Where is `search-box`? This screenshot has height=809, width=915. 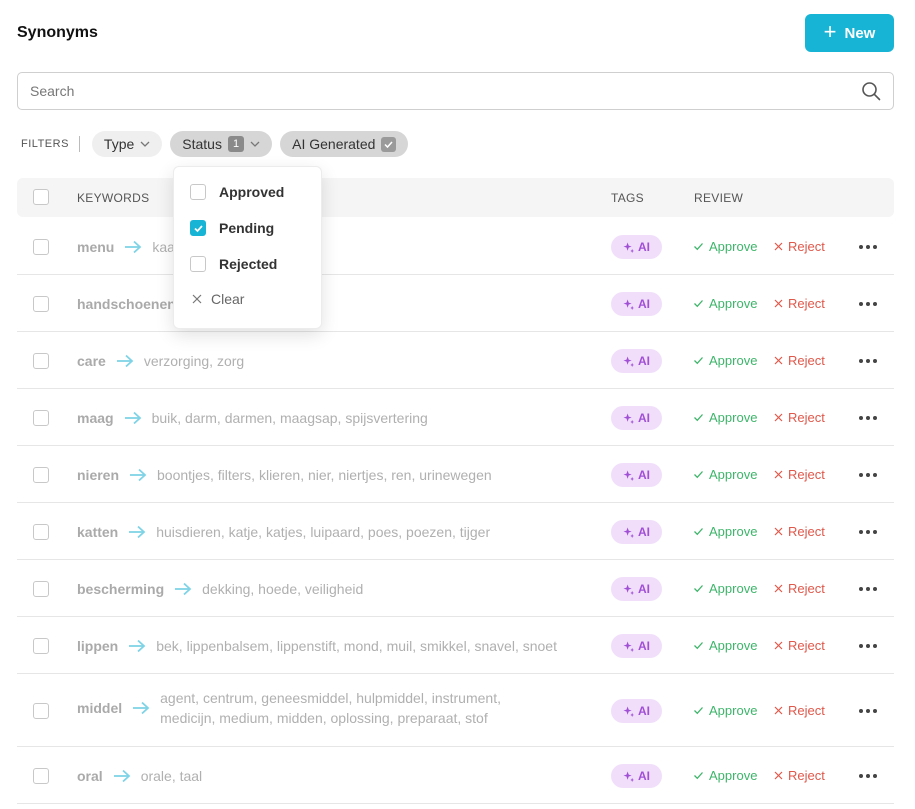 search-box is located at coordinates (455, 91).